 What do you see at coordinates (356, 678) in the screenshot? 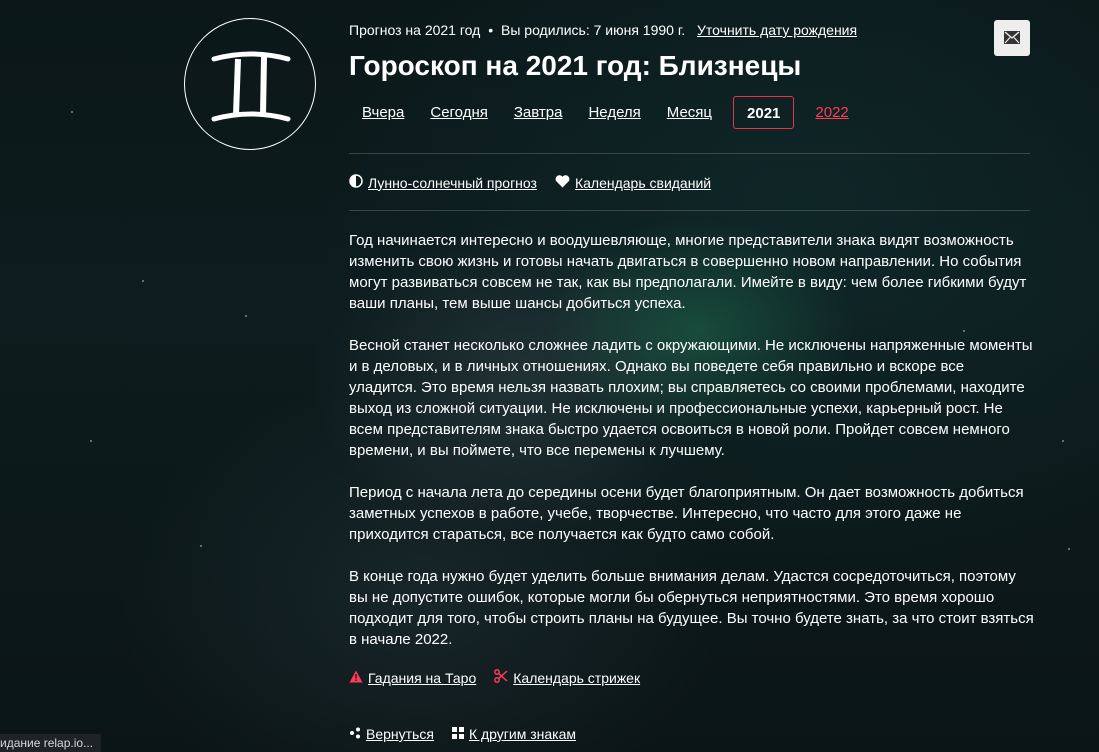
I see `warning-icon` at bounding box center [356, 678].